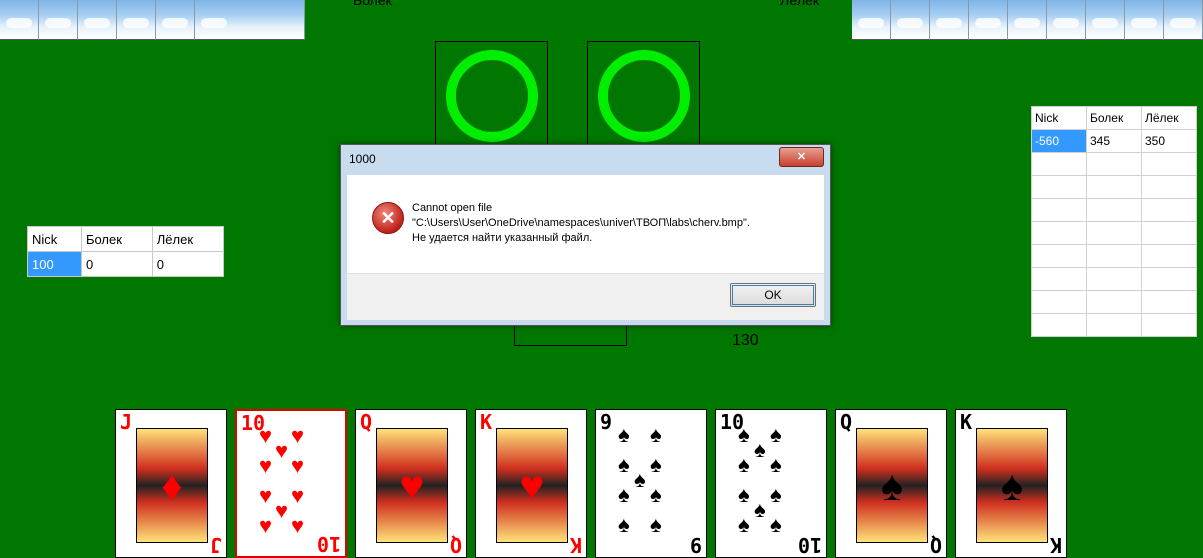 The image size is (1203, 558). Describe the element at coordinates (1169, 141) in the screenshot. I see `cell-lolek: 350` at that location.